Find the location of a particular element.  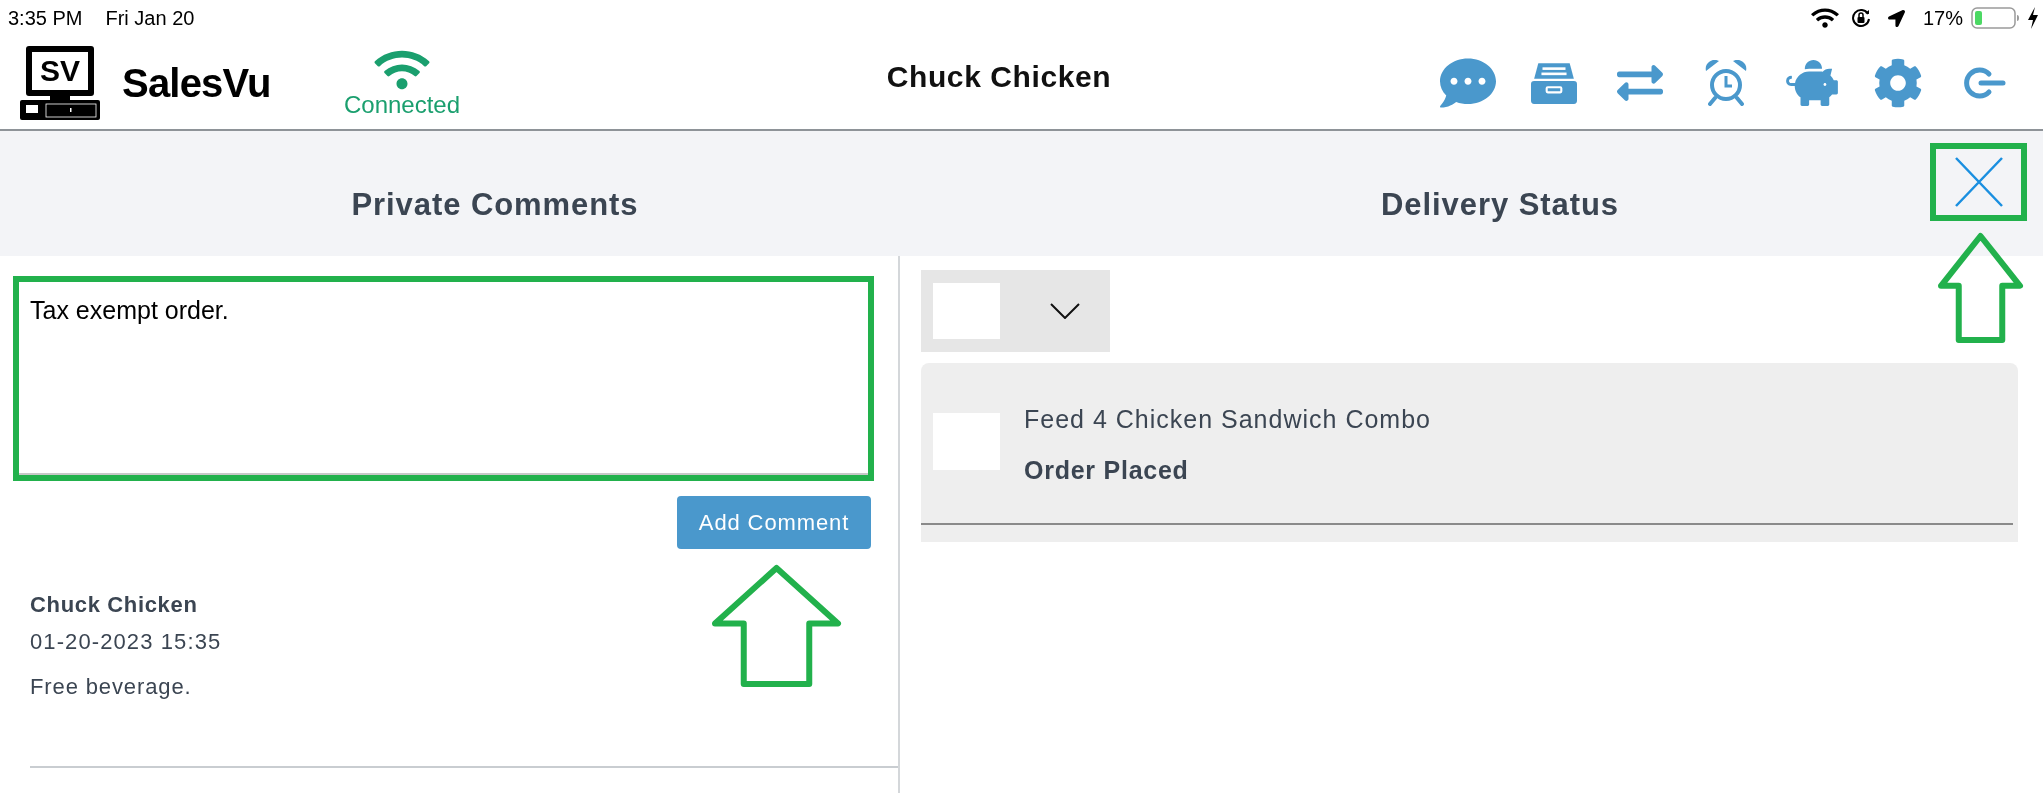

wifi-icon is located at coordinates (1824, 18).